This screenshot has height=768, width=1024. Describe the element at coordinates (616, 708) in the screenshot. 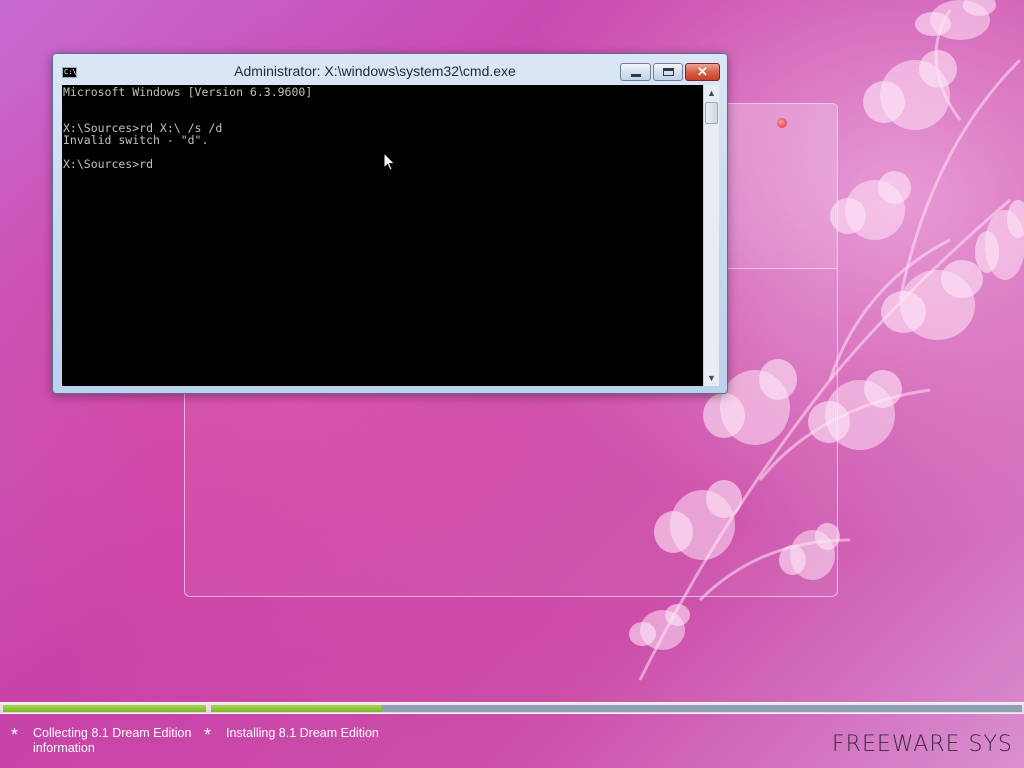

I see `progress-segment-installing` at that location.